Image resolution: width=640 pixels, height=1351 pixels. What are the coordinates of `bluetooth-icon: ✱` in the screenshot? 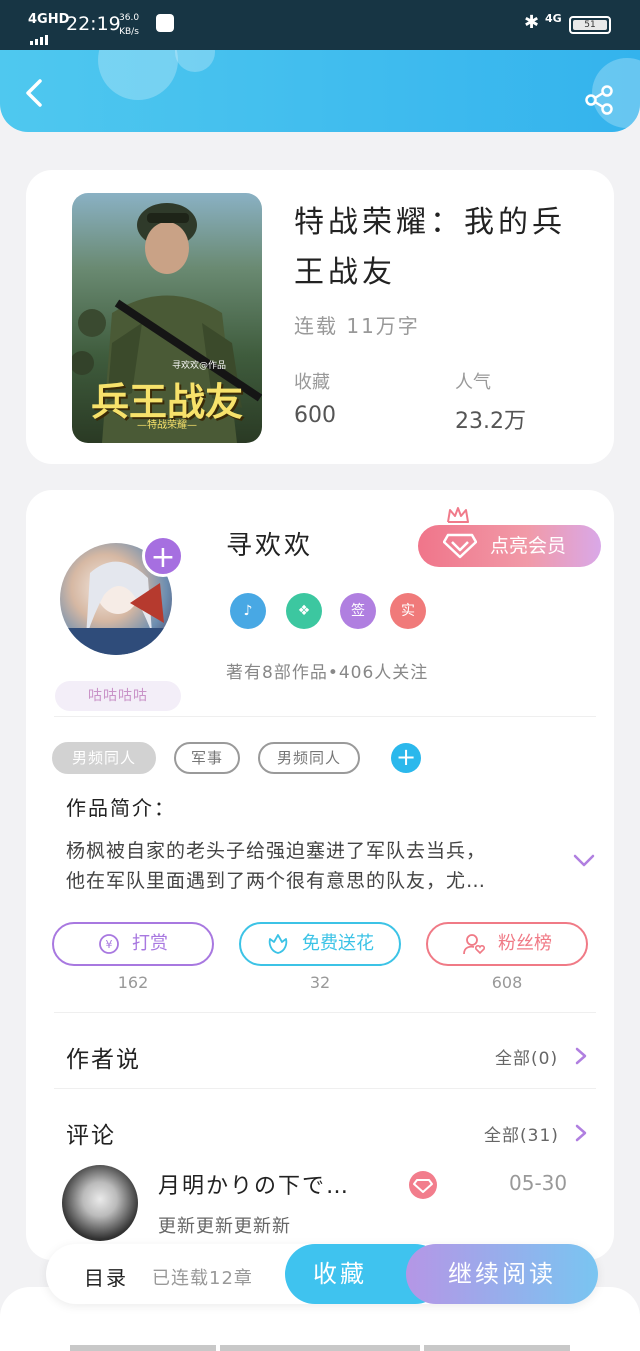 It's located at (532, 22).